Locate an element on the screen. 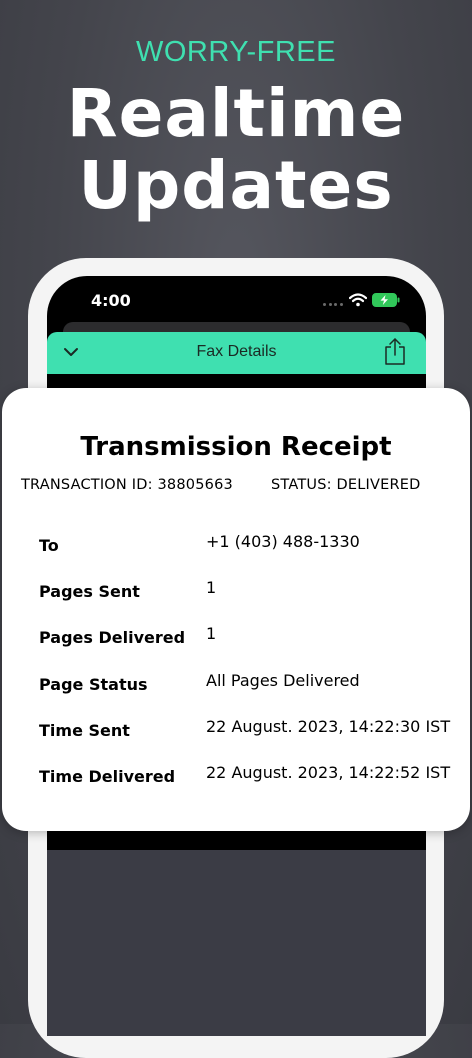 The width and height of the screenshot is (472, 1058). nav-title: Fax Details is located at coordinates (236, 351).